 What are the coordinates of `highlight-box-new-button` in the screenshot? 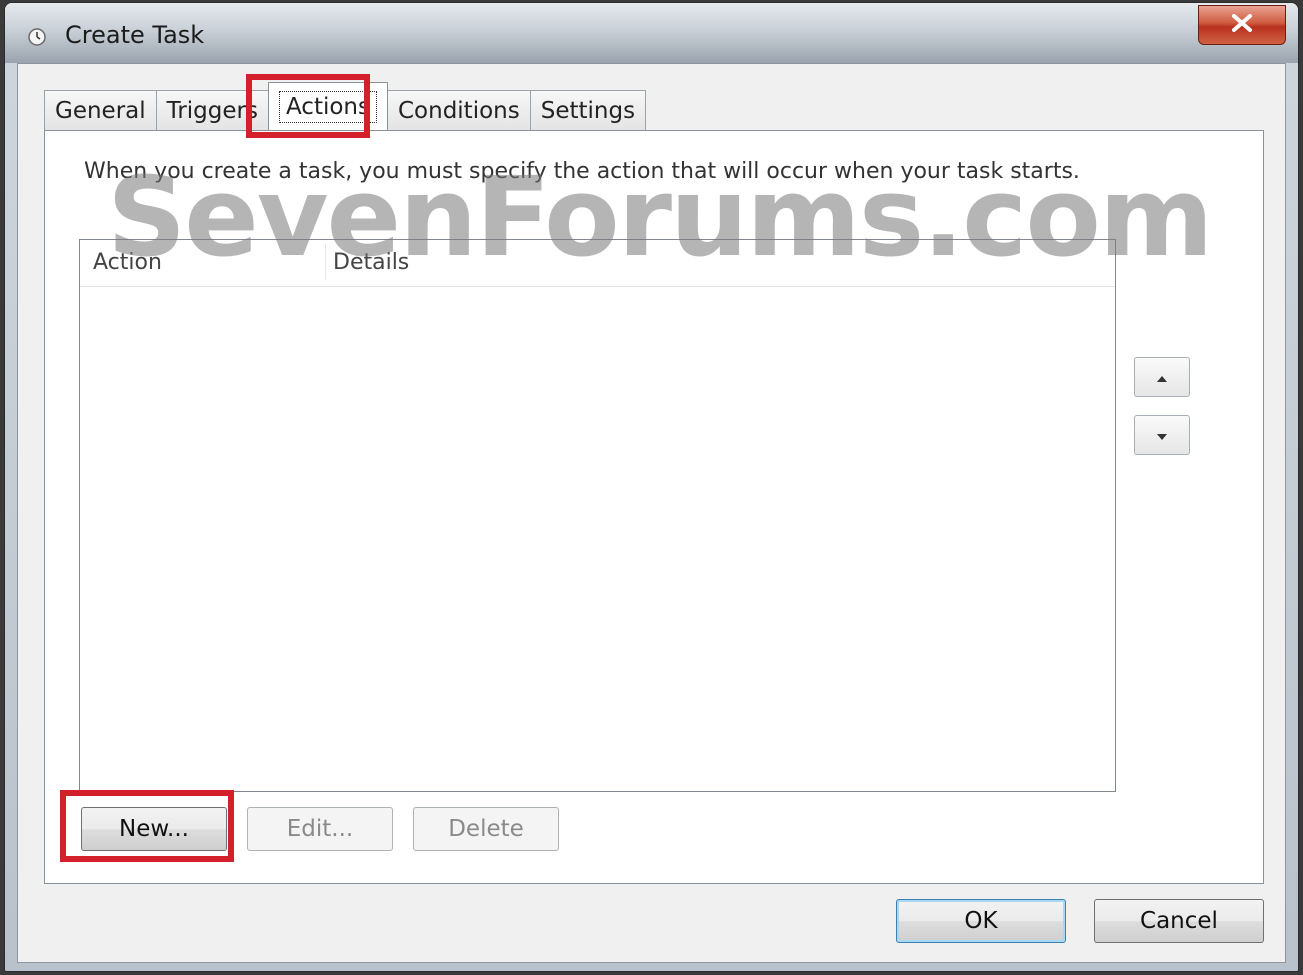 It's located at (147, 826).